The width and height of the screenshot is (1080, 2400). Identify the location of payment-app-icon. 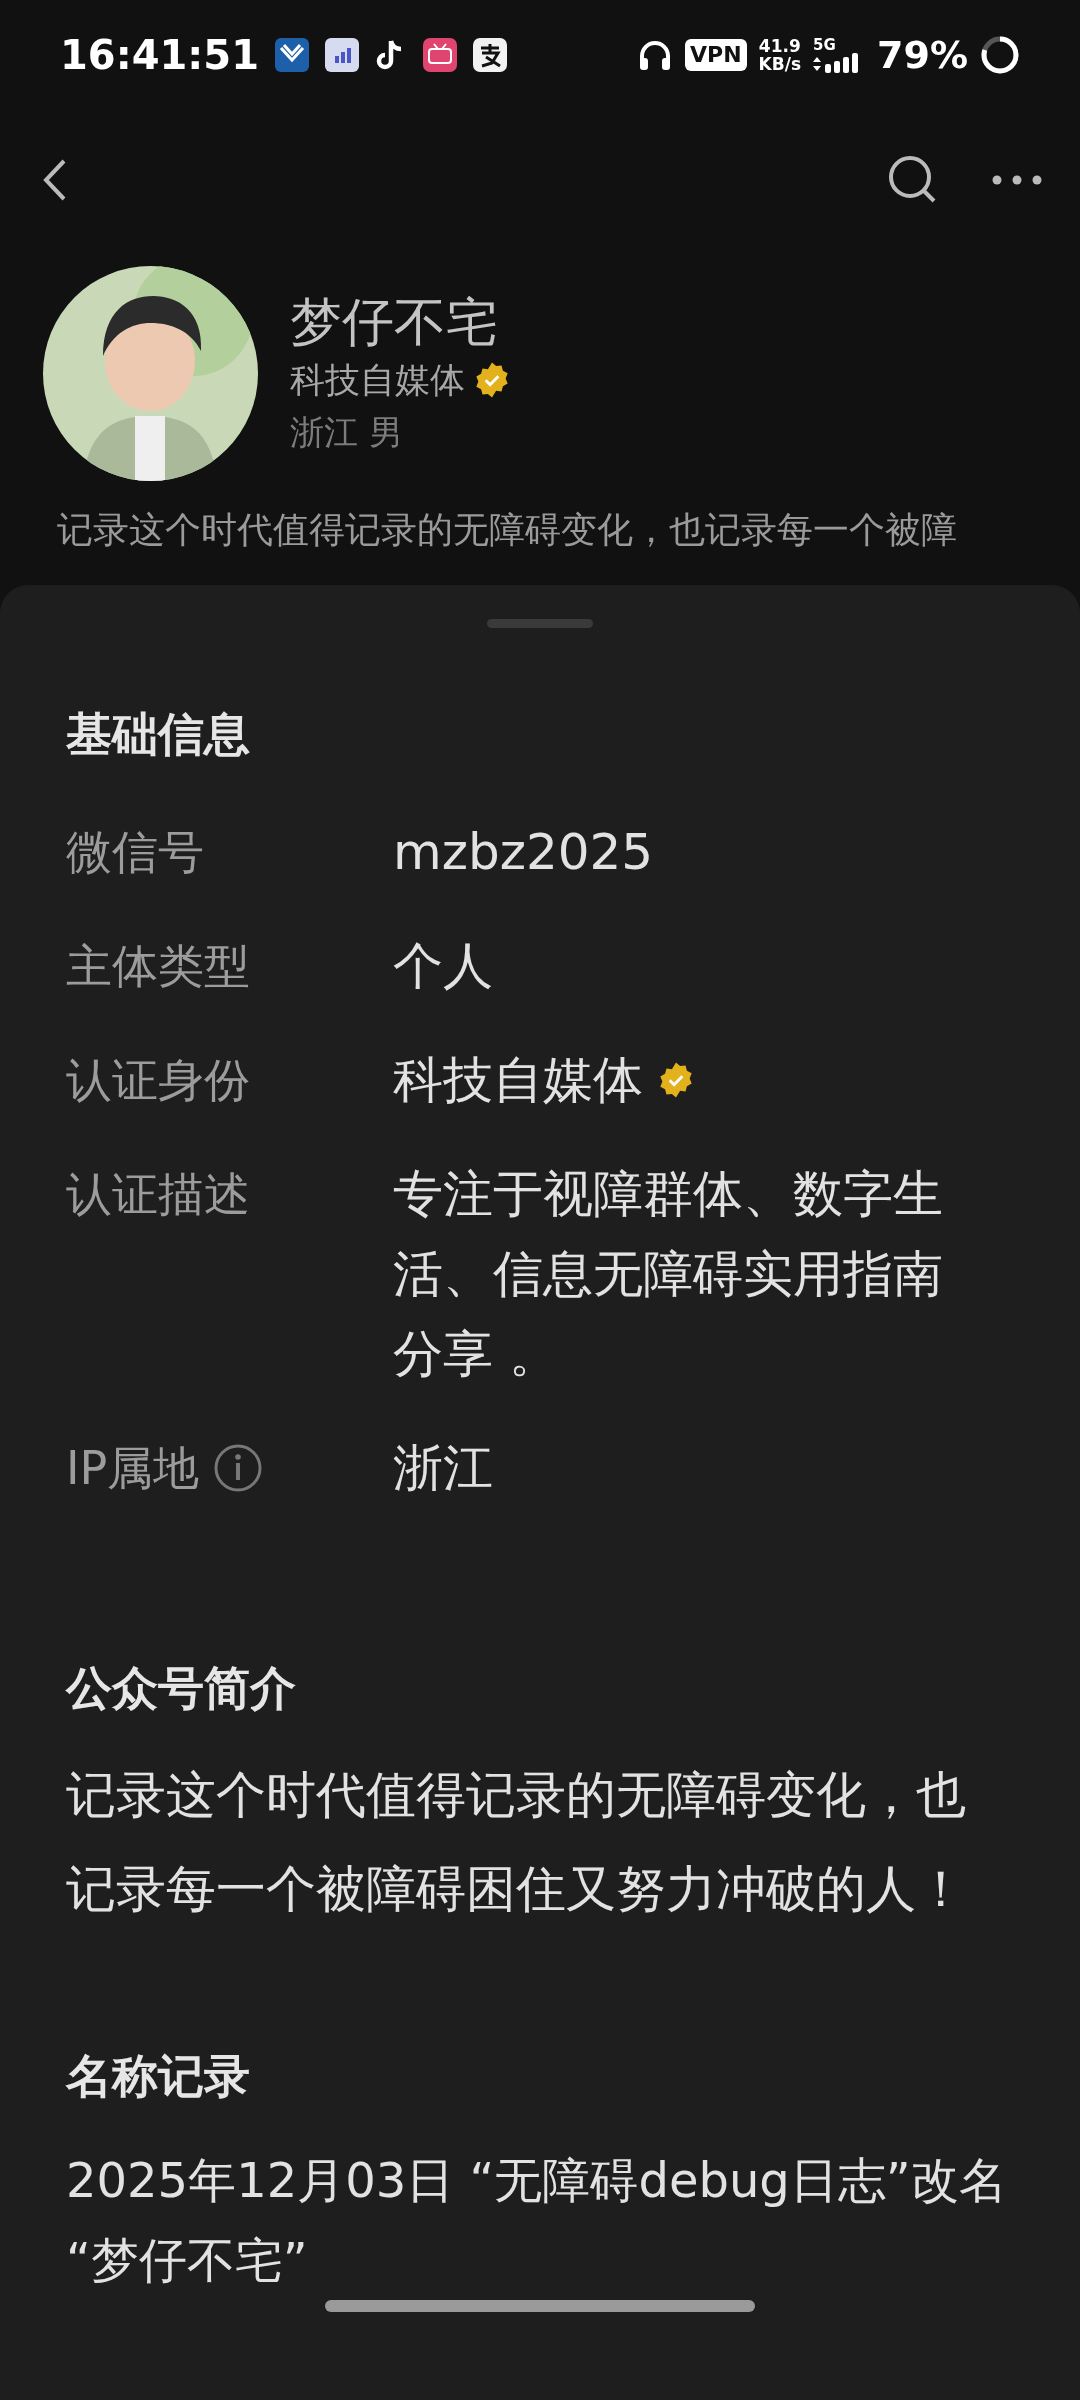
(490, 55).